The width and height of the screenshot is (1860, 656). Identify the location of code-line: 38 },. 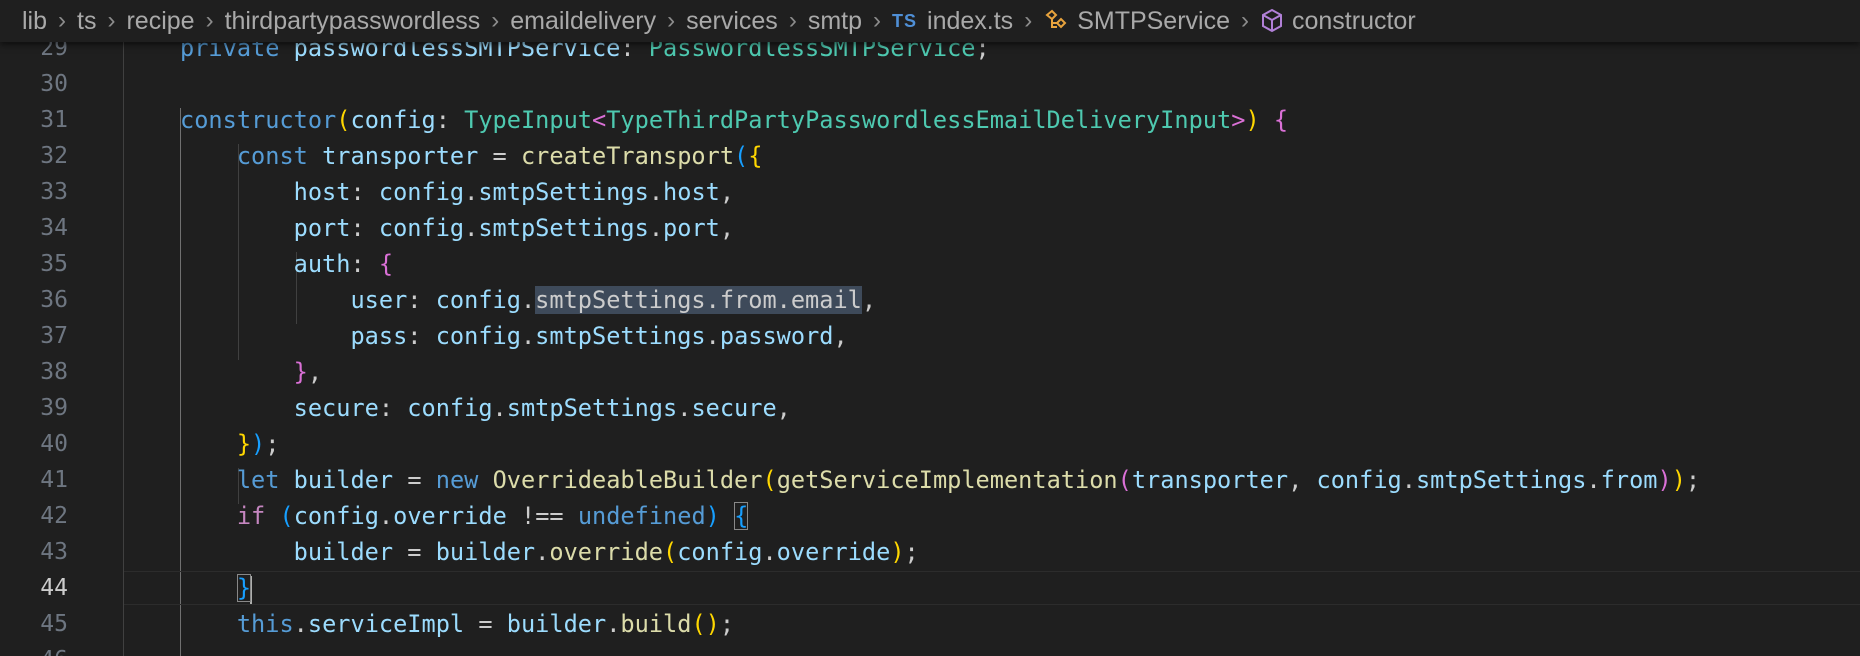
(930, 372).